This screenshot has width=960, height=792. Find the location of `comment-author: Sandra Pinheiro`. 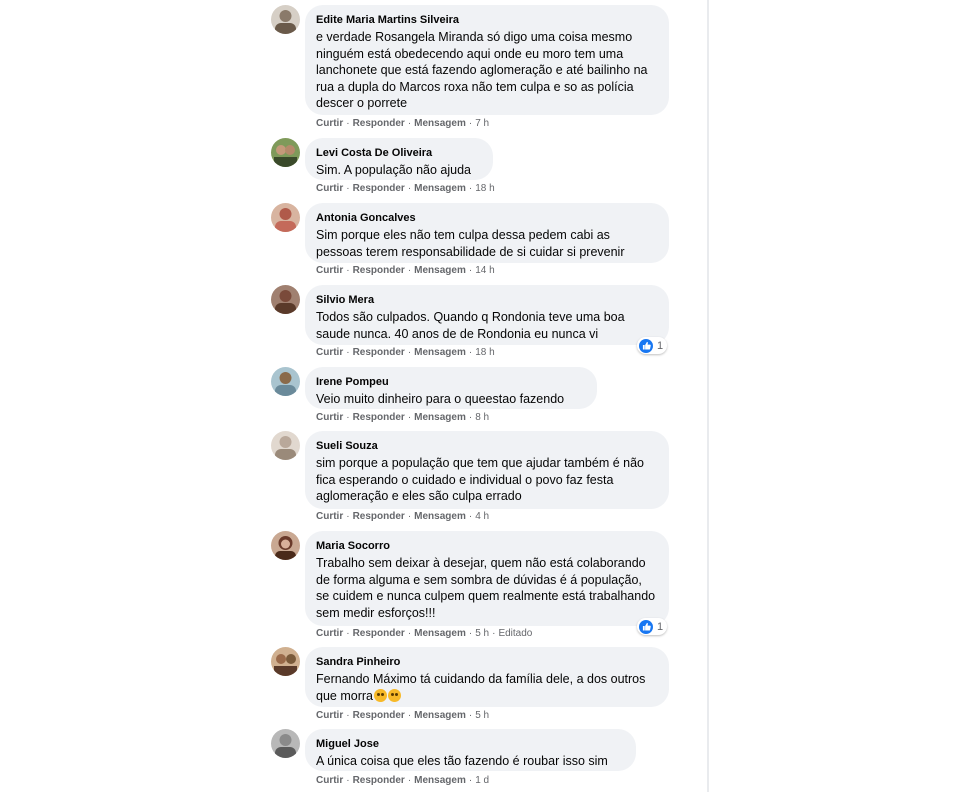

comment-author: Sandra Pinheiro is located at coordinates (486, 662).